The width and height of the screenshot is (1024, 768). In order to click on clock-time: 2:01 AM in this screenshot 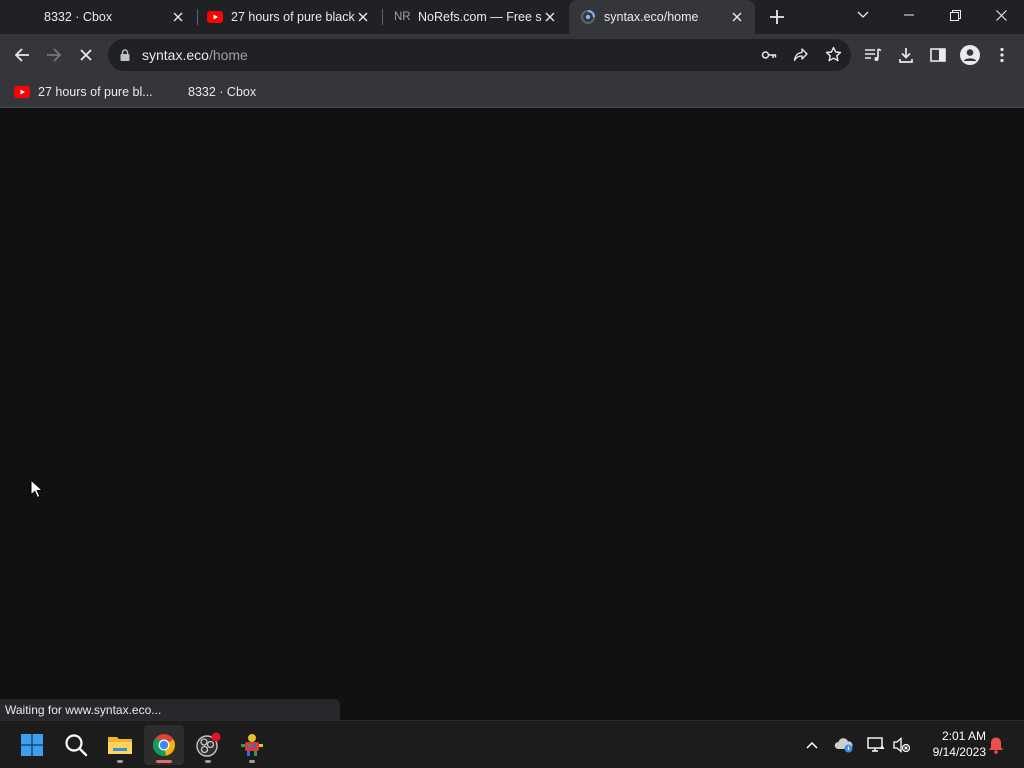, I will do `click(963, 736)`.